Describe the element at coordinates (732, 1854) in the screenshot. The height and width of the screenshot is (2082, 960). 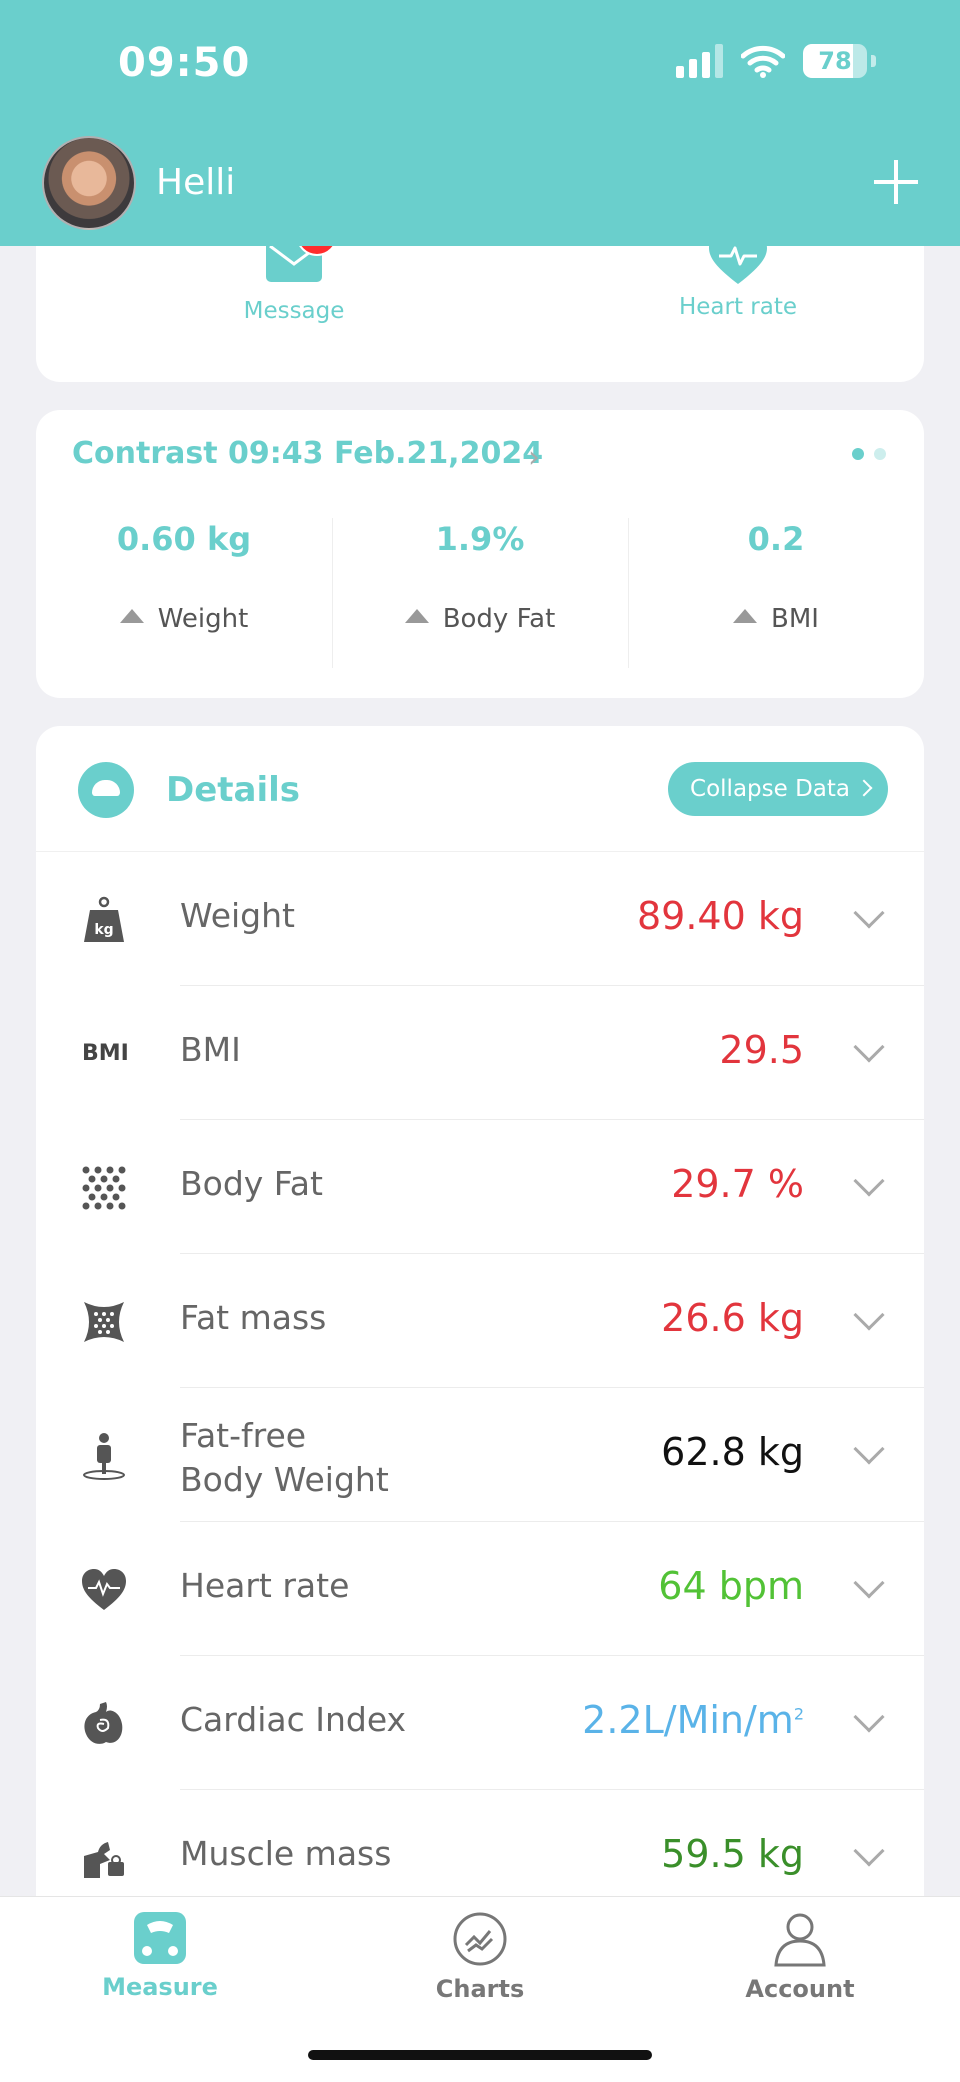
I see `row-value: 59.5 kg` at that location.